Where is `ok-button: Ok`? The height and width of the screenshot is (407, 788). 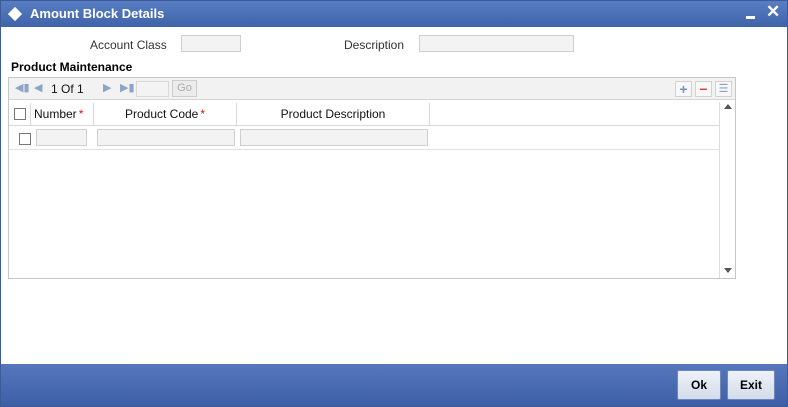
ok-button: Ok is located at coordinates (699, 385).